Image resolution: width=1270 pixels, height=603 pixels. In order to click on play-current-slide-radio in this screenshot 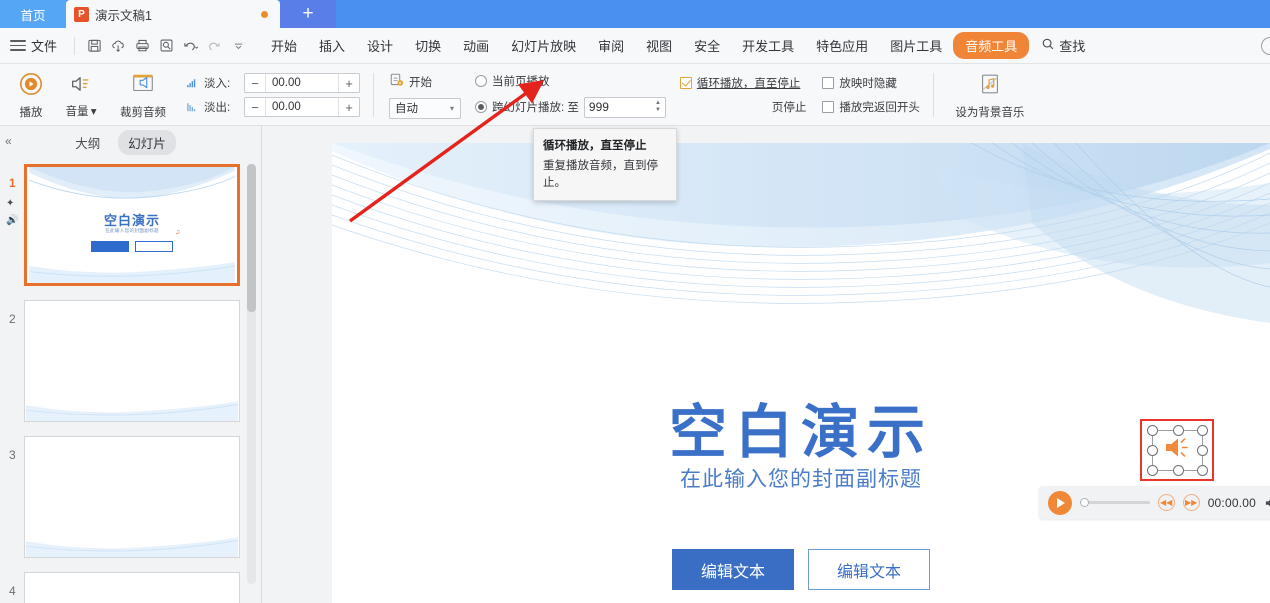, I will do `click(481, 80)`.